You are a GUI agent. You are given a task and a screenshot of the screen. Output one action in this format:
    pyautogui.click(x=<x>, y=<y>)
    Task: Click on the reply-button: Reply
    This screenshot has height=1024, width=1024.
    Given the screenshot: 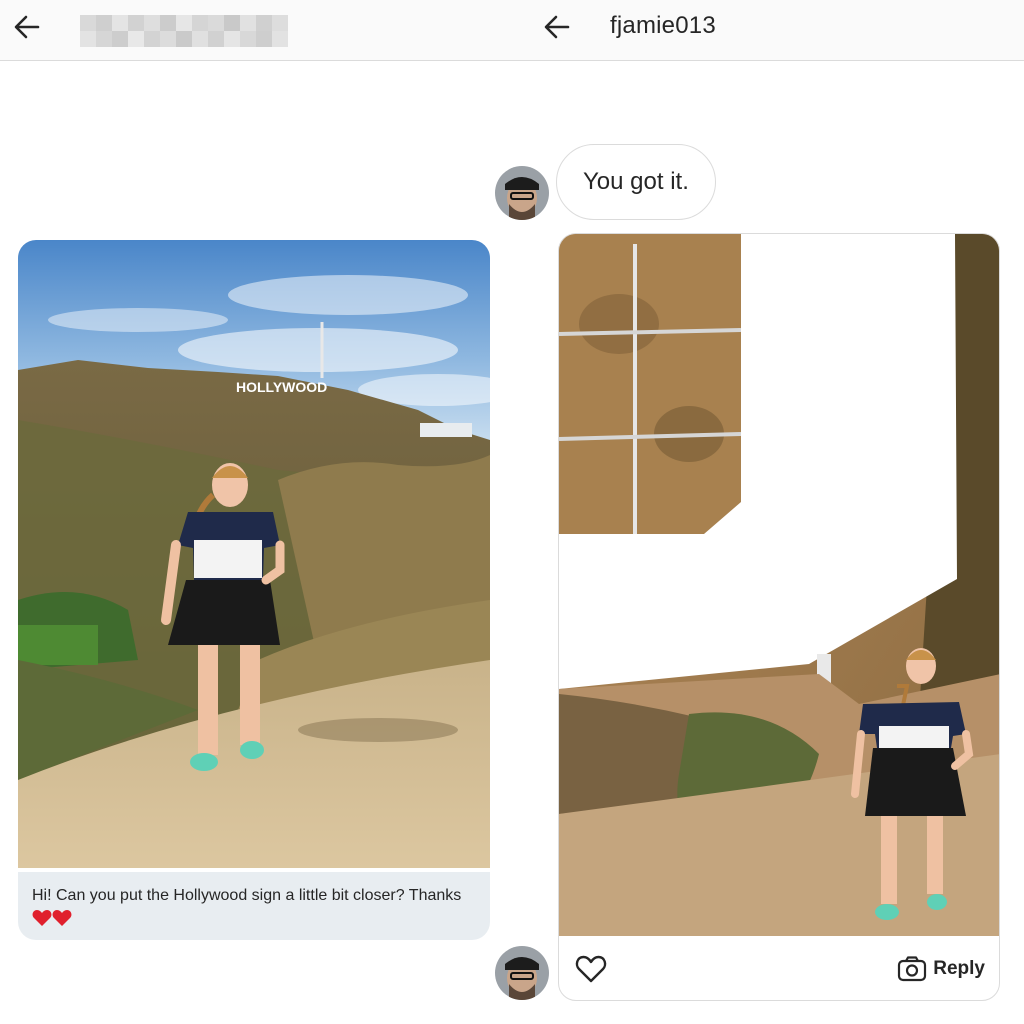 What is the action you would take?
    pyautogui.click(x=941, y=969)
    